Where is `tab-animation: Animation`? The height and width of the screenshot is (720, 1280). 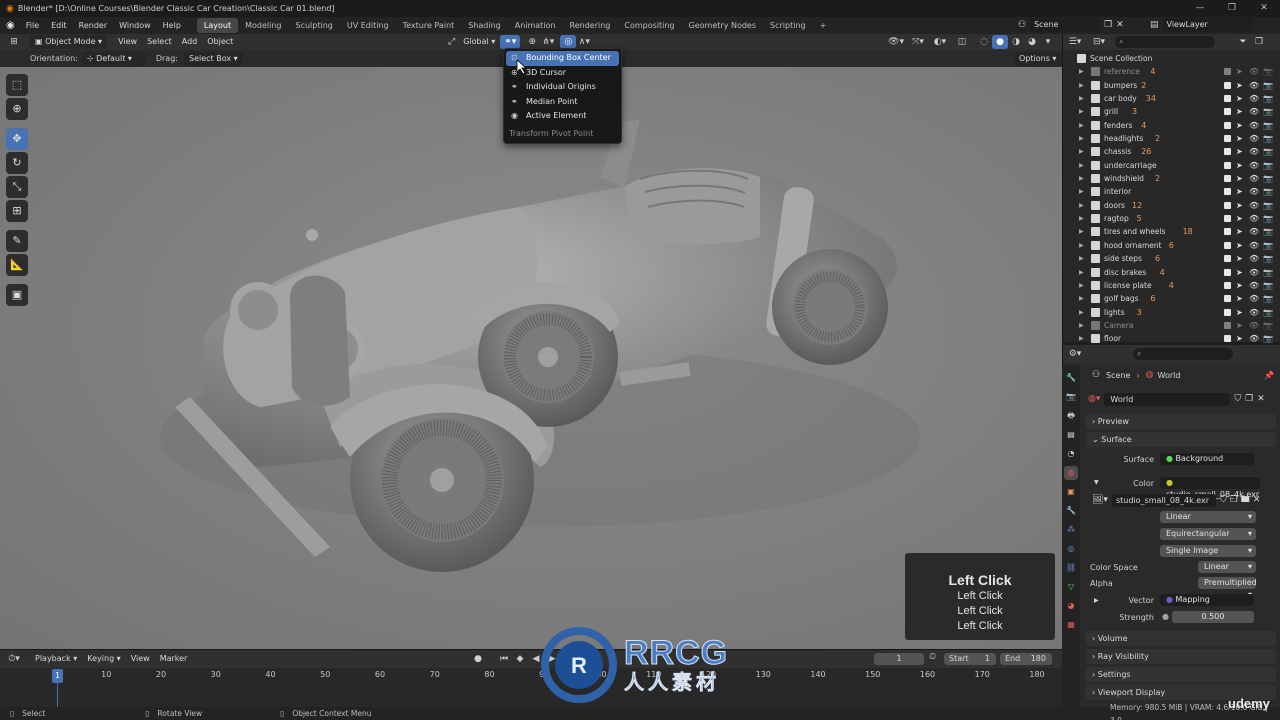
tab-animation: Animation is located at coordinates (535, 25).